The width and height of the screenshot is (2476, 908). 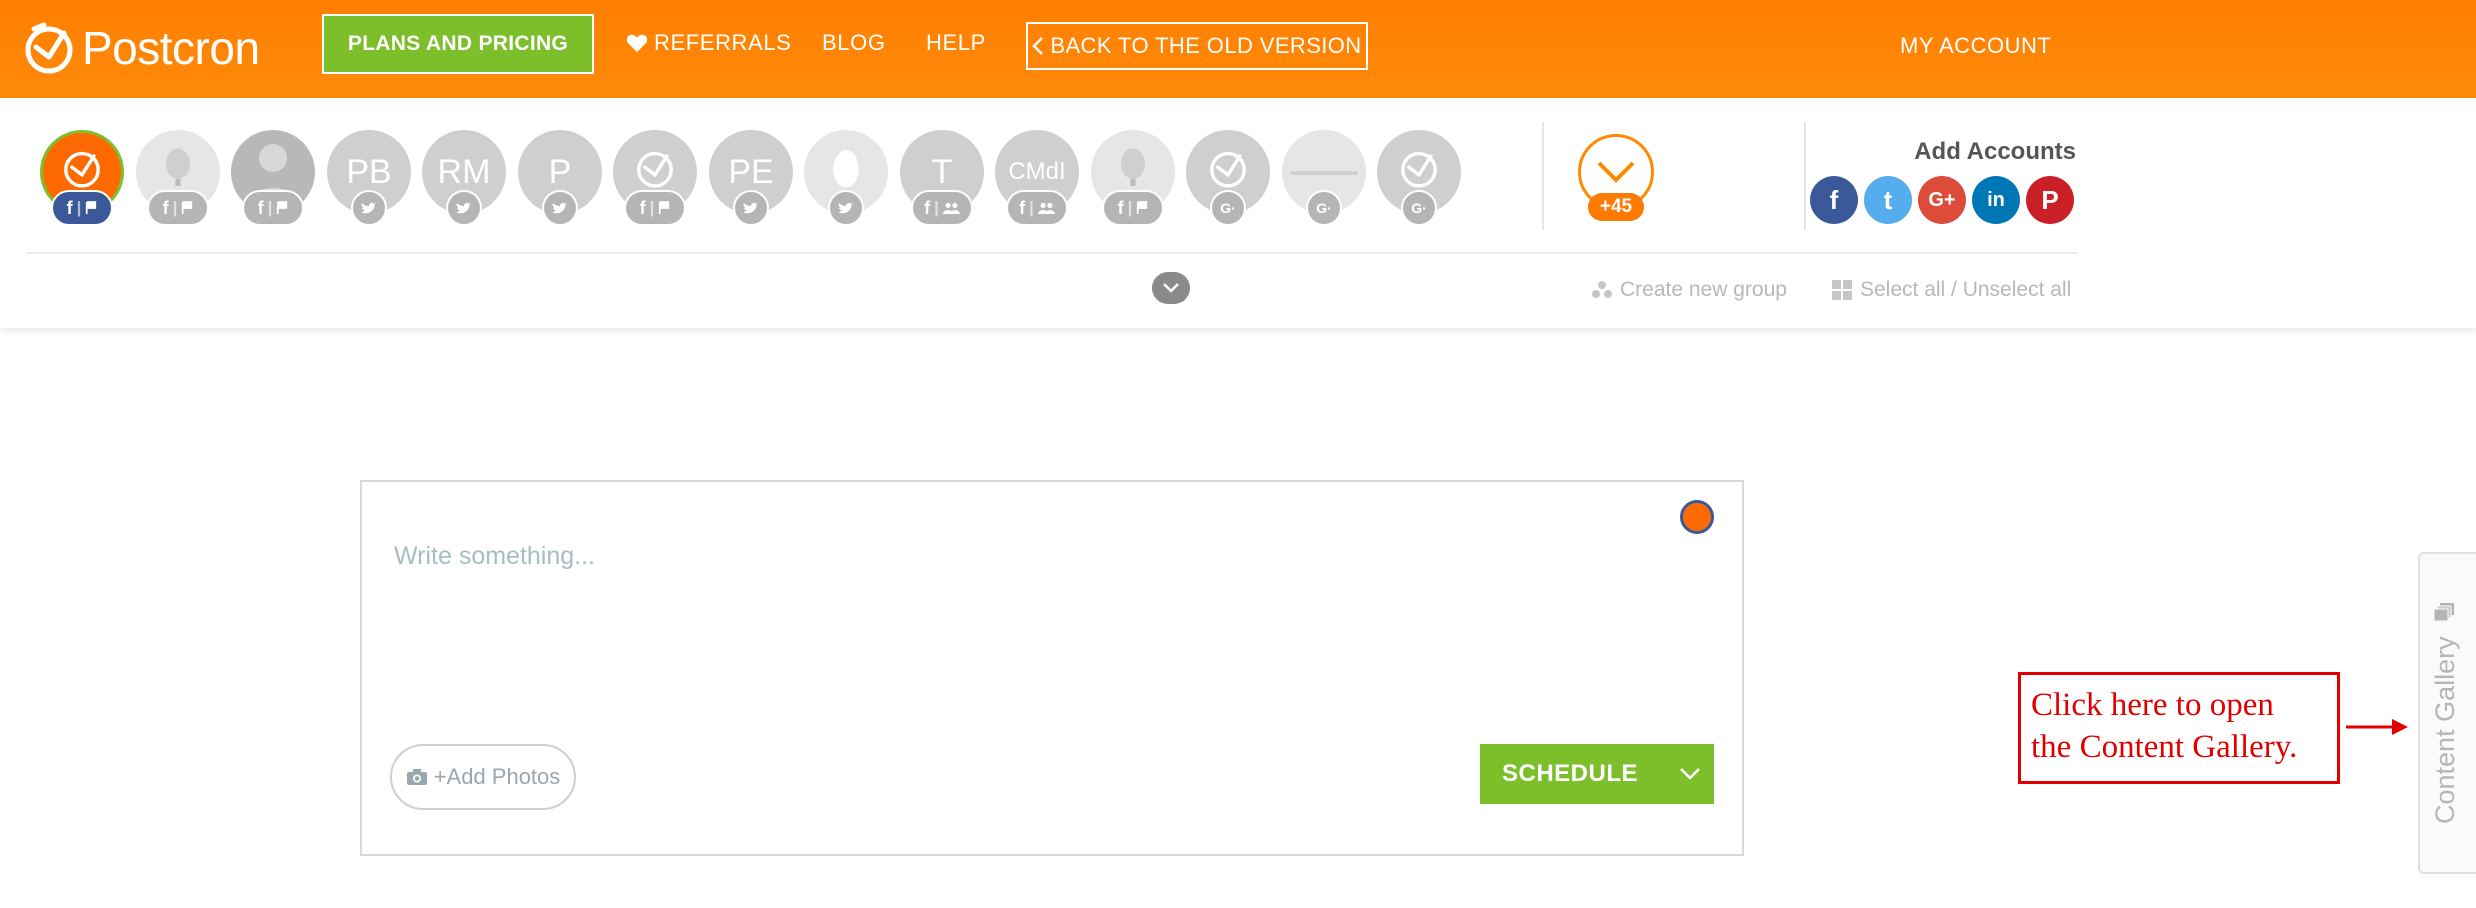 What do you see at coordinates (2179, 728) in the screenshot?
I see `annotation-callout: Click here to open the Content Gallery.` at bounding box center [2179, 728].